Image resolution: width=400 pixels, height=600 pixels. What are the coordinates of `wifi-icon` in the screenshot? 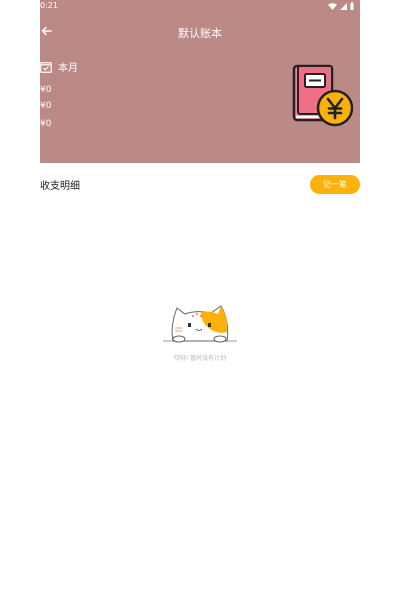 It's located at (332, 6).